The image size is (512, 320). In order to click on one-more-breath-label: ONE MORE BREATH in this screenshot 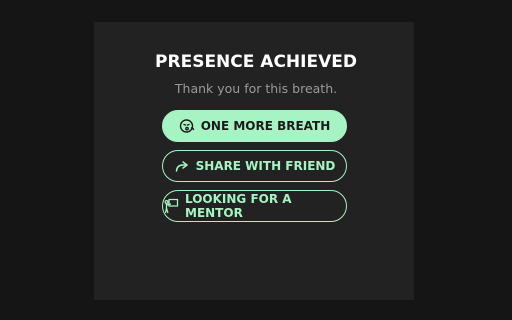, I will do `click(265, 126)`.